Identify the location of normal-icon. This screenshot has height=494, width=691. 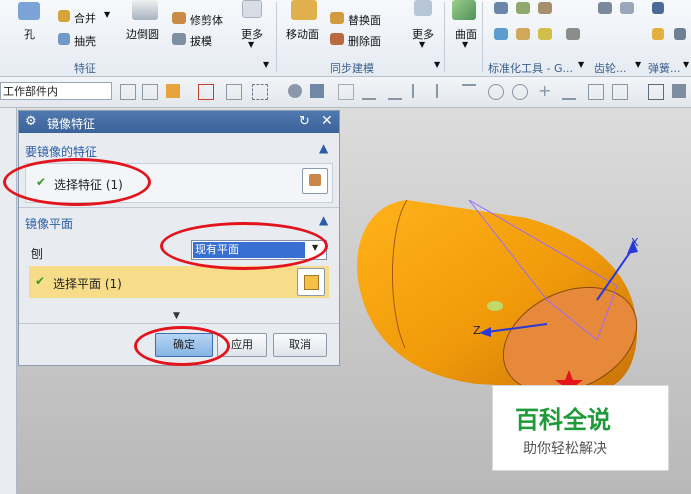
(469, 92).